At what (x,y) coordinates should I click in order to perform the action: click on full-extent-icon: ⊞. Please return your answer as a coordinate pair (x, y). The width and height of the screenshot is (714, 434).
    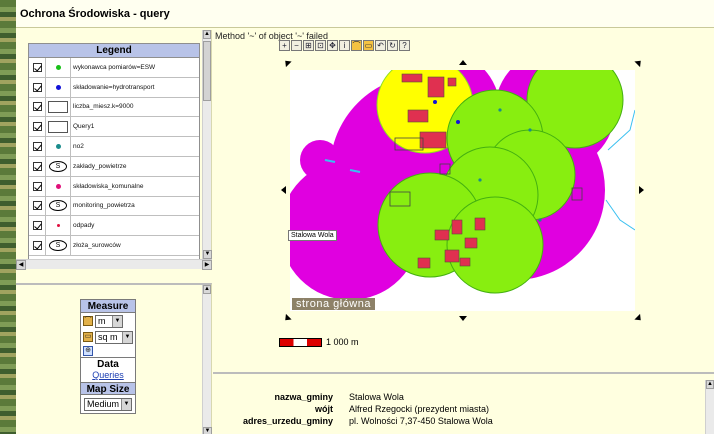
    Looking at the image, I should click on (308, 45).